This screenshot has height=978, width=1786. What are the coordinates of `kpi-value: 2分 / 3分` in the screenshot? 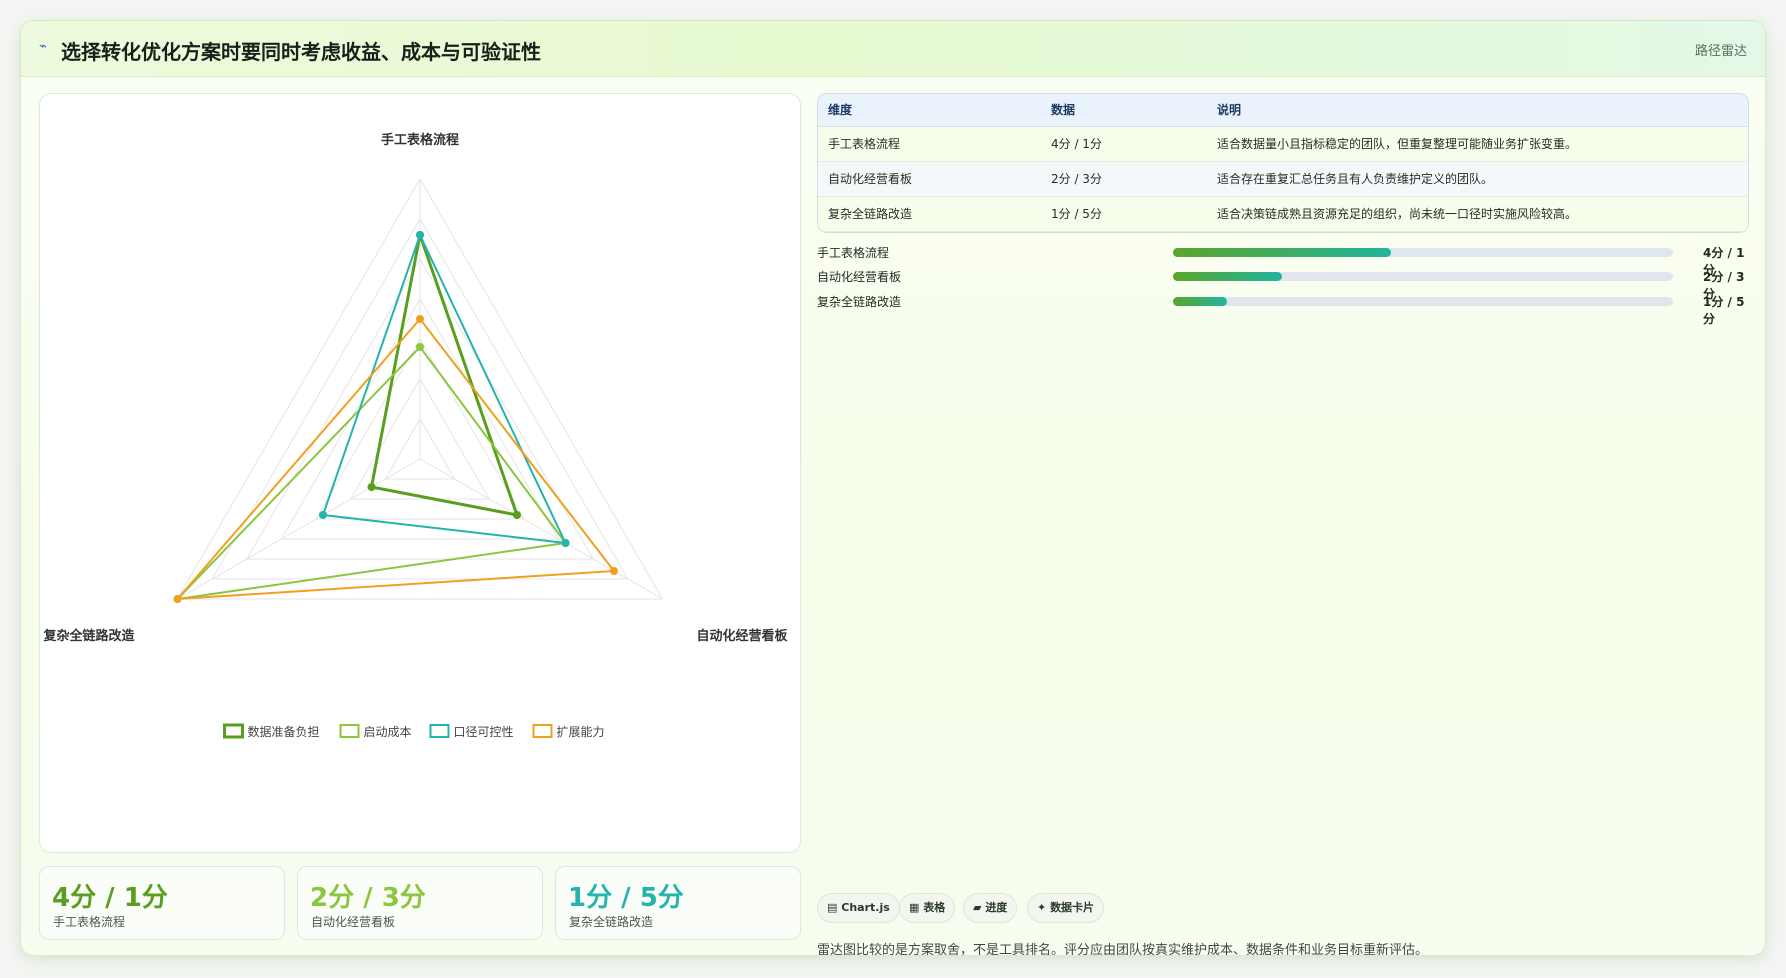 It's located at (368, 898).